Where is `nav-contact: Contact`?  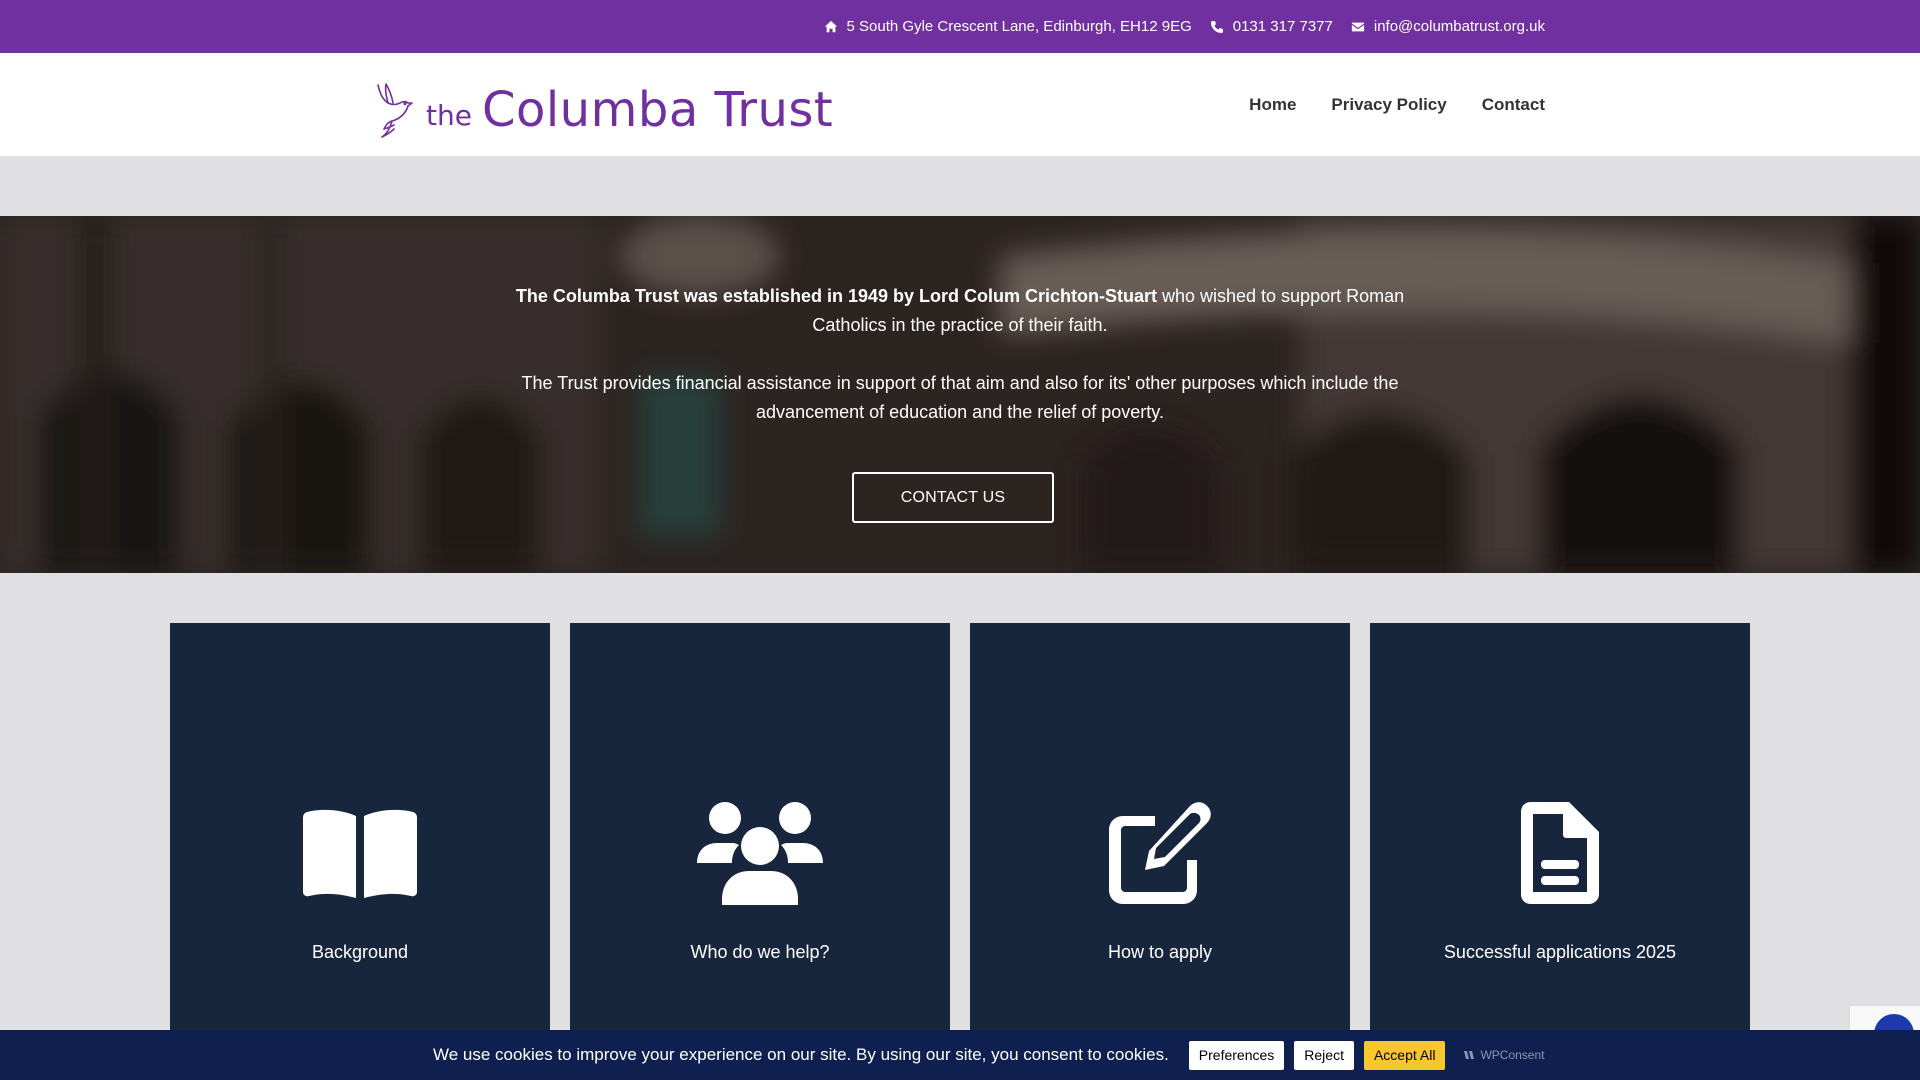
nav-contact: Contact is located at coordinates (1513, 105).